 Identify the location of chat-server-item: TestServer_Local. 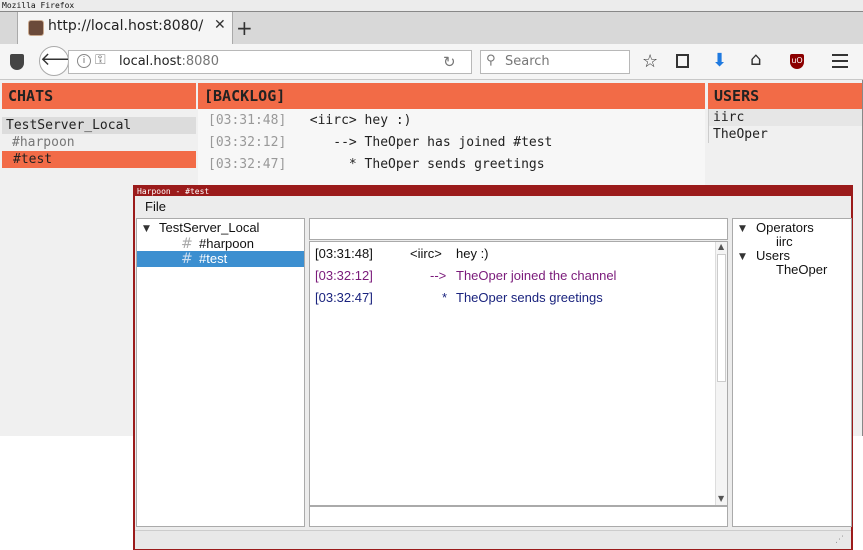
(99, 125).